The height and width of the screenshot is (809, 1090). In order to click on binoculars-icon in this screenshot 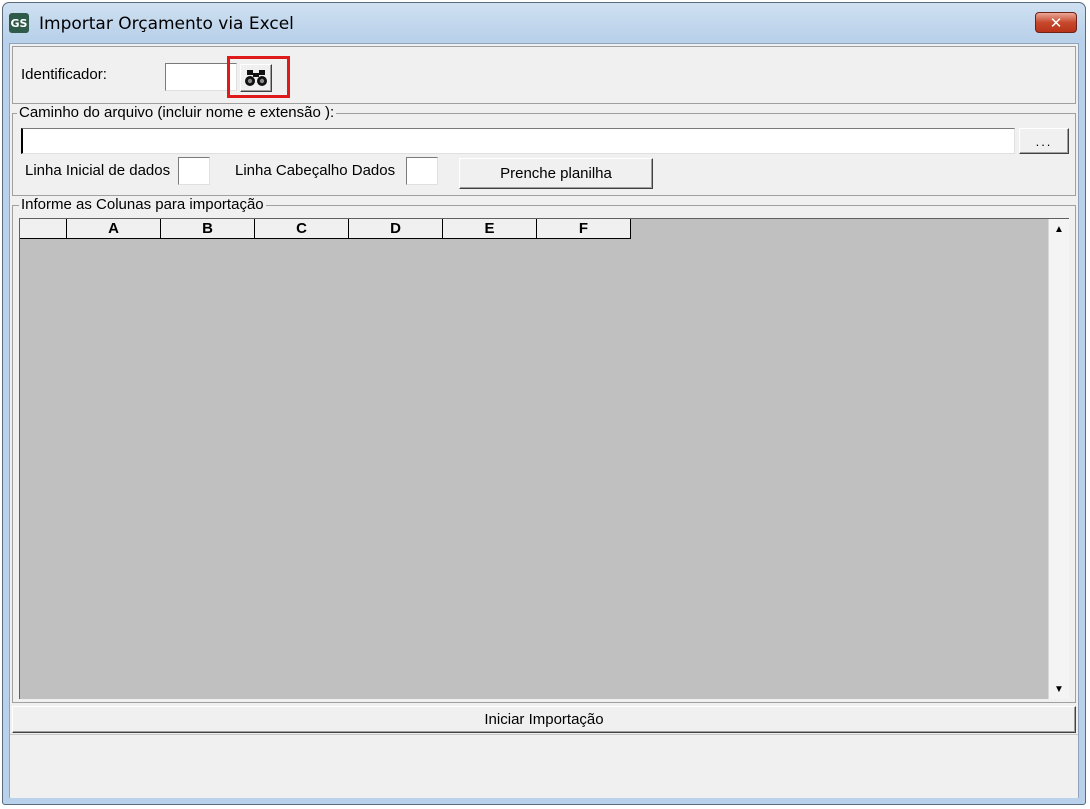, I will do `click(256, 78)`.